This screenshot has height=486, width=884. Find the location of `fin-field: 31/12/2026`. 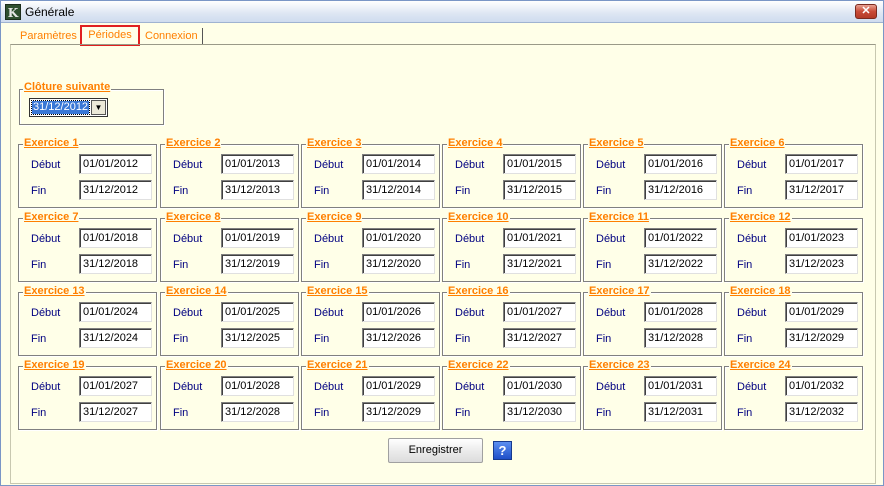

fin-field: 31/12/2026 is located at coordinates (398, 338).